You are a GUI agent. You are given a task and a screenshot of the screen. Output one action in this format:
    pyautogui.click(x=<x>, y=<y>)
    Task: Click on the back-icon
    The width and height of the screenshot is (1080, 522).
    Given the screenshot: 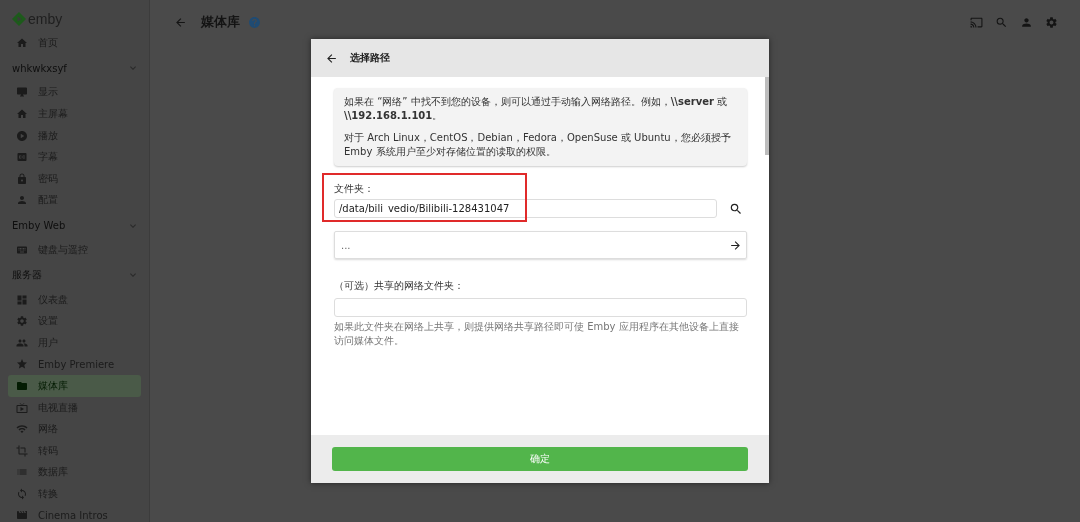 What is the action you would take?
    pyautogui.click(x=331, y=58)
    